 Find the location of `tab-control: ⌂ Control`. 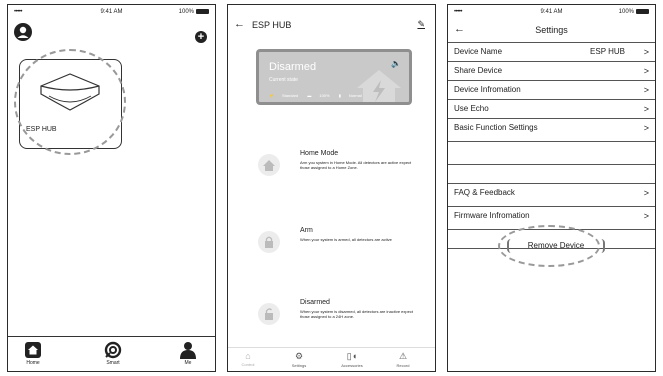

tab-control: ⌂ Control is located at coordinates (248, 359).